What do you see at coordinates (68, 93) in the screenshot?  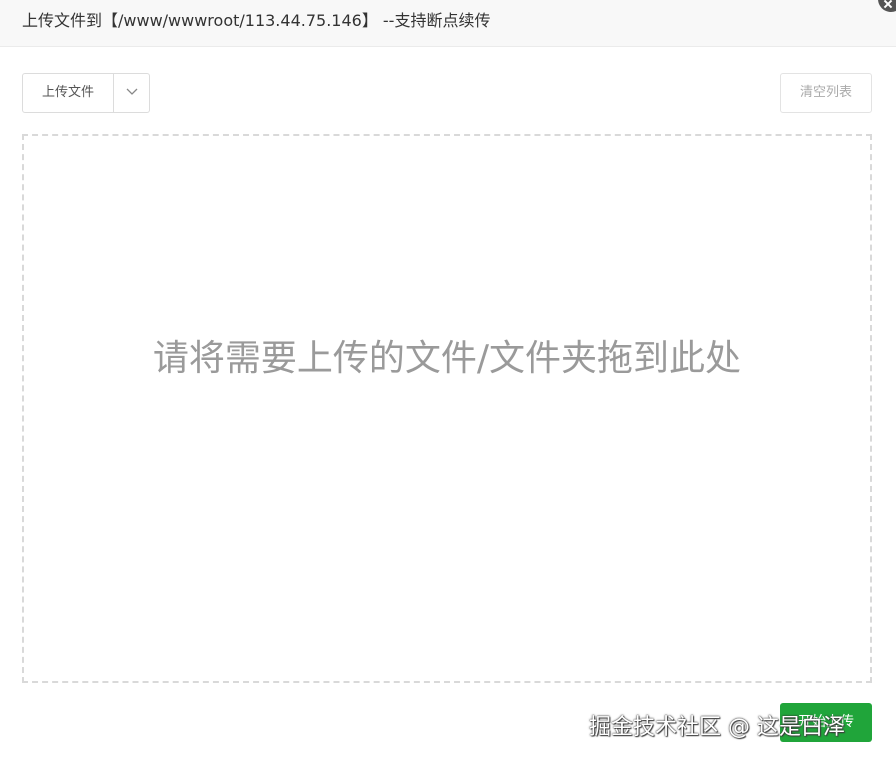 I see `upload-file-button: 上传文件` at bounding box center [68, 93].